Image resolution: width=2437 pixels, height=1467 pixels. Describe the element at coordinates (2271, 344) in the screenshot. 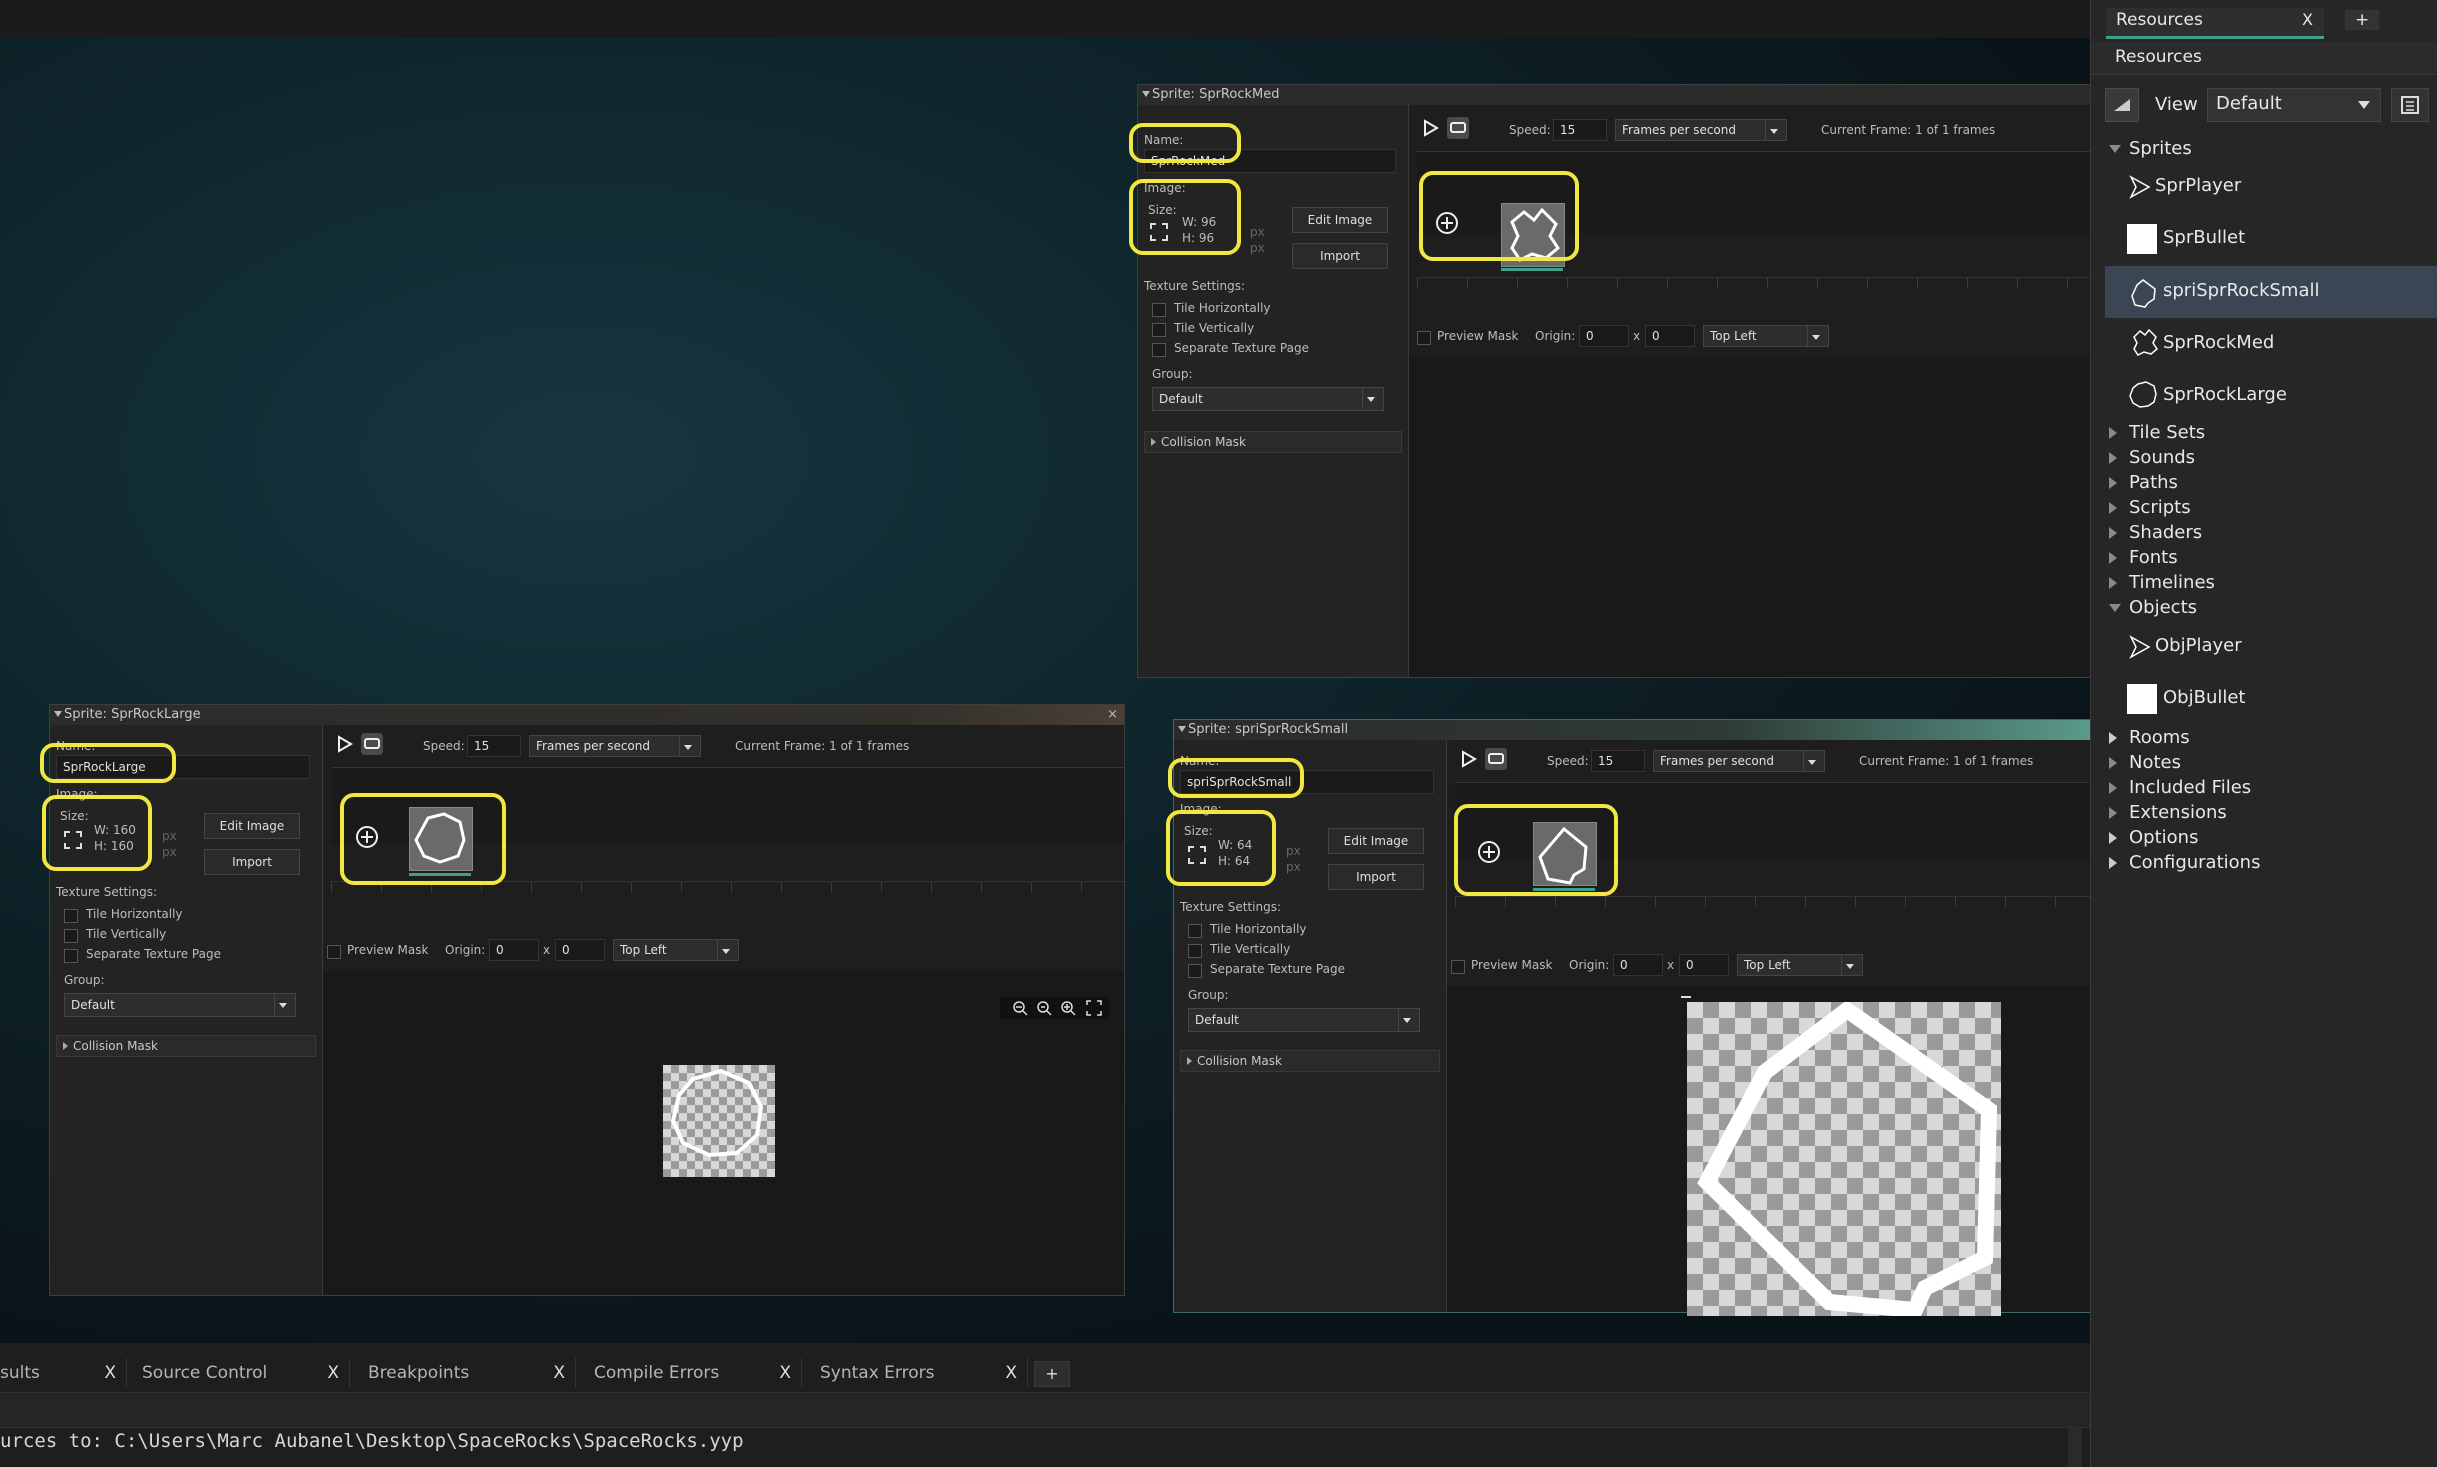

I see `resource-item-sprrockmed: SprRockMed` at that location.